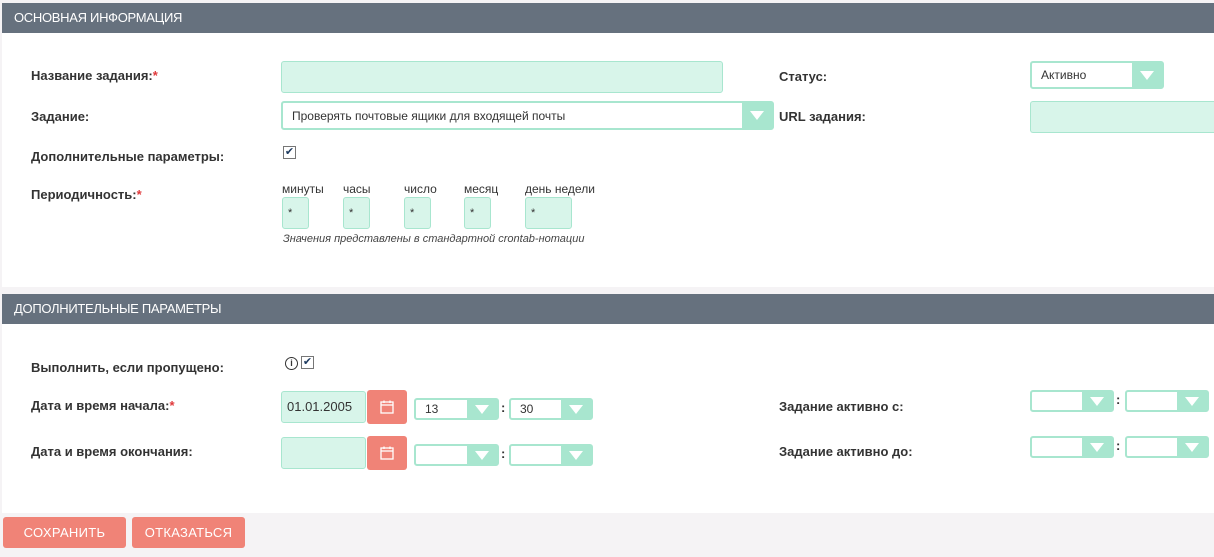 This screenshot has width=1214, height=557. I want to click on end-calendar-button, so click(387, 453).